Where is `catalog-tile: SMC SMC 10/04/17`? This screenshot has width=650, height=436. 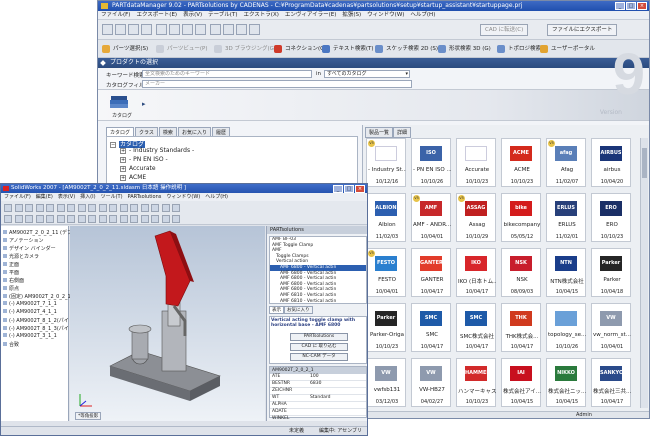
catalog-tile: SMC SMC 10/04/17 is located at coordinates (431, 327).